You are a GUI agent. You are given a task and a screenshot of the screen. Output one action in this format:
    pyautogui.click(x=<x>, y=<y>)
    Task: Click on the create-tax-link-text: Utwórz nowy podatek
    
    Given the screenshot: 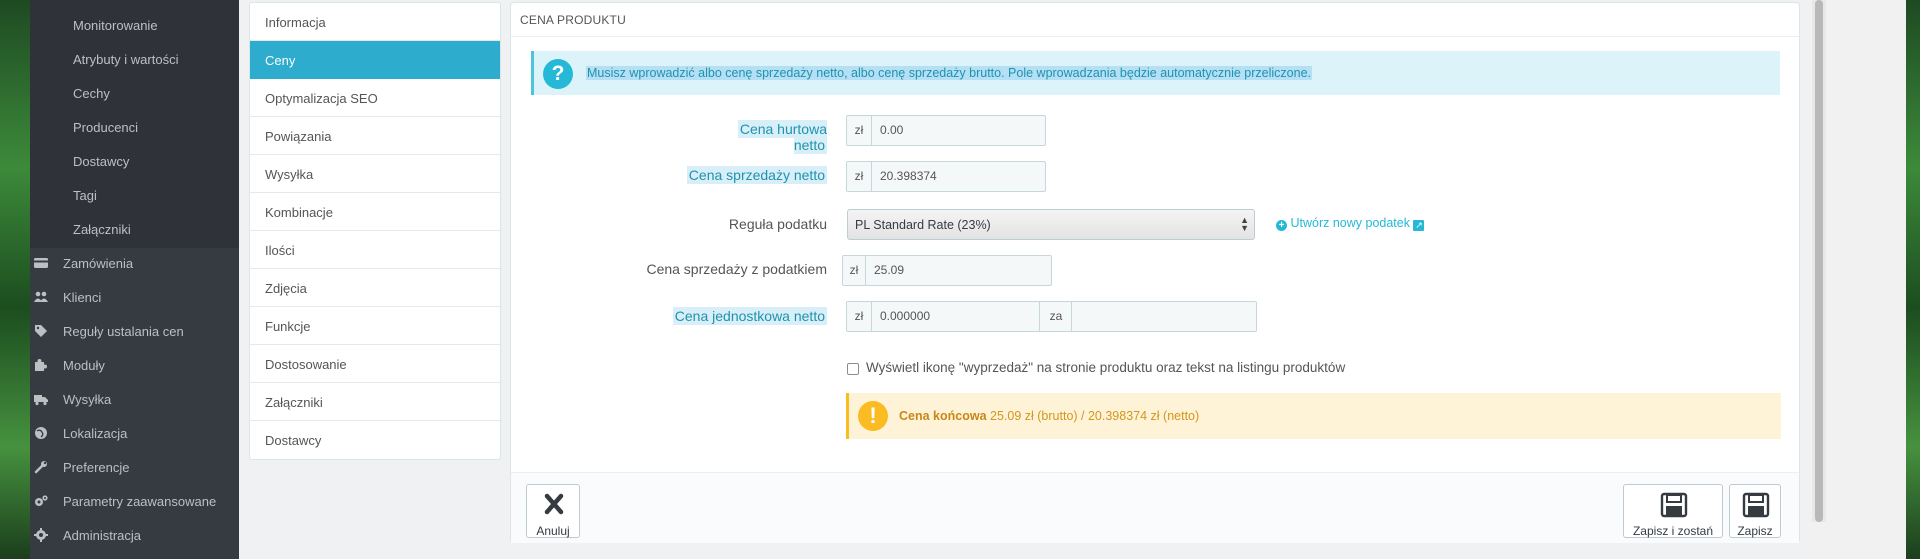 What is the action you would take?
    pyautogui.click(x=1350, y=223)
    